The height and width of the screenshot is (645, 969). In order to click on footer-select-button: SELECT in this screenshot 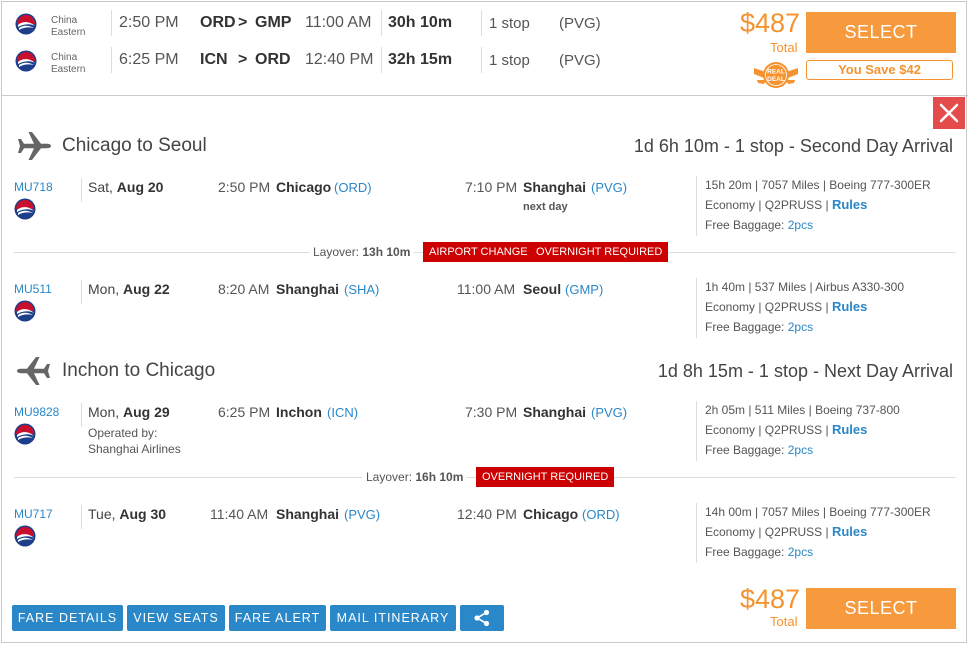, I will do `click(881, 608)`.